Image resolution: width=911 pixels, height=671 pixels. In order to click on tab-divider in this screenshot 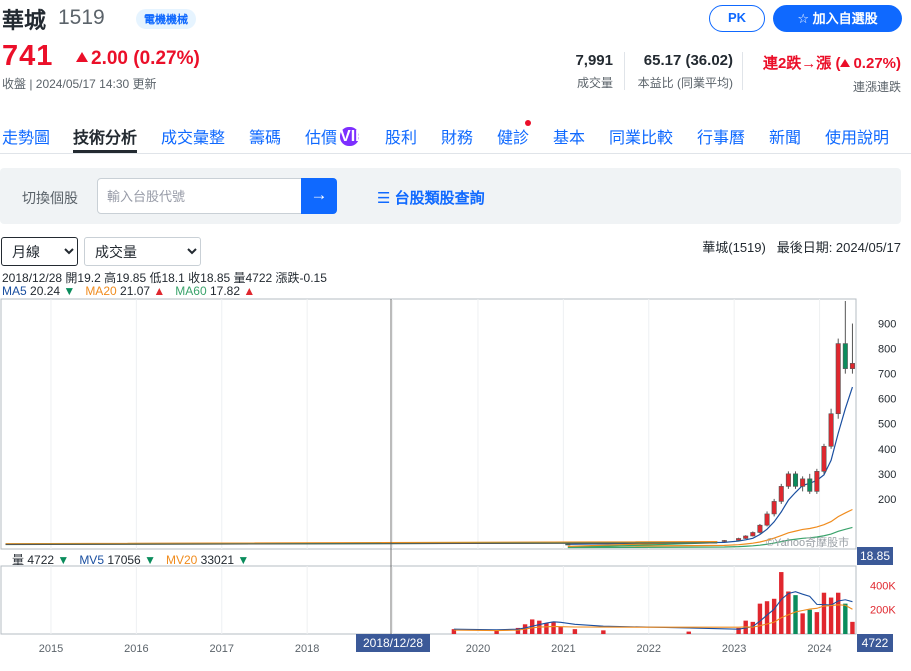, I will do `click(455, 153)`.